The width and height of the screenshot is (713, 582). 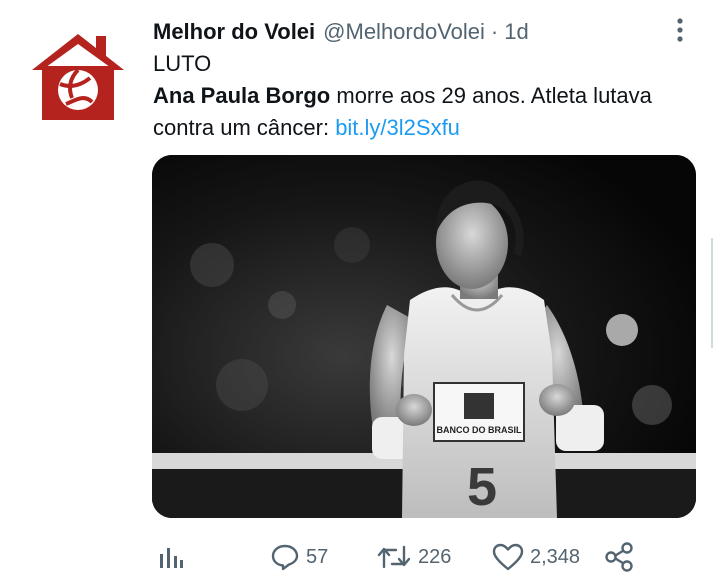 I want to click on reply-icon, so click(x=285, y=557).